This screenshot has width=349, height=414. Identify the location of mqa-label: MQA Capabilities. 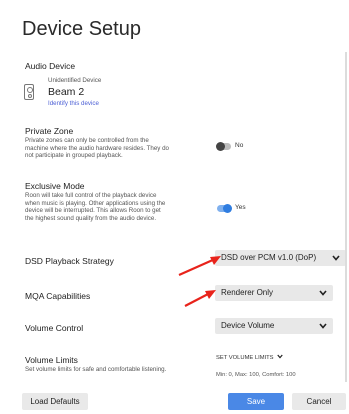
(58, 296).